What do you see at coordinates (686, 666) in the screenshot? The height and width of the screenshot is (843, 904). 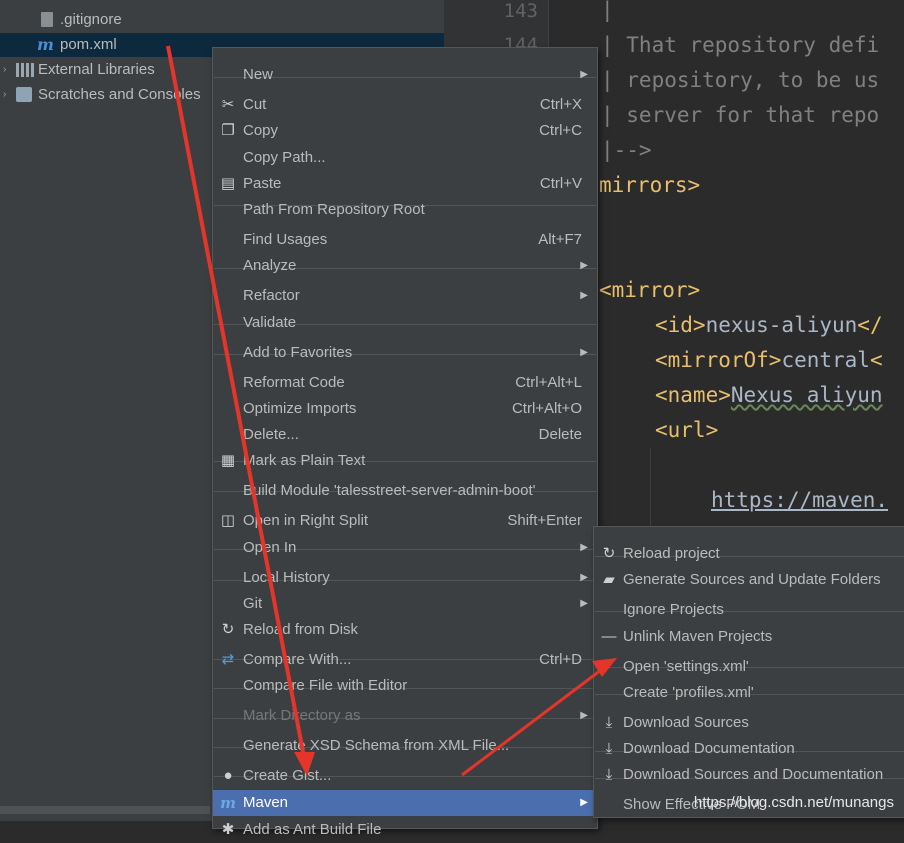 I see `menu-item-label: Open 'settings.xml'` at bounding box center [686, 666].